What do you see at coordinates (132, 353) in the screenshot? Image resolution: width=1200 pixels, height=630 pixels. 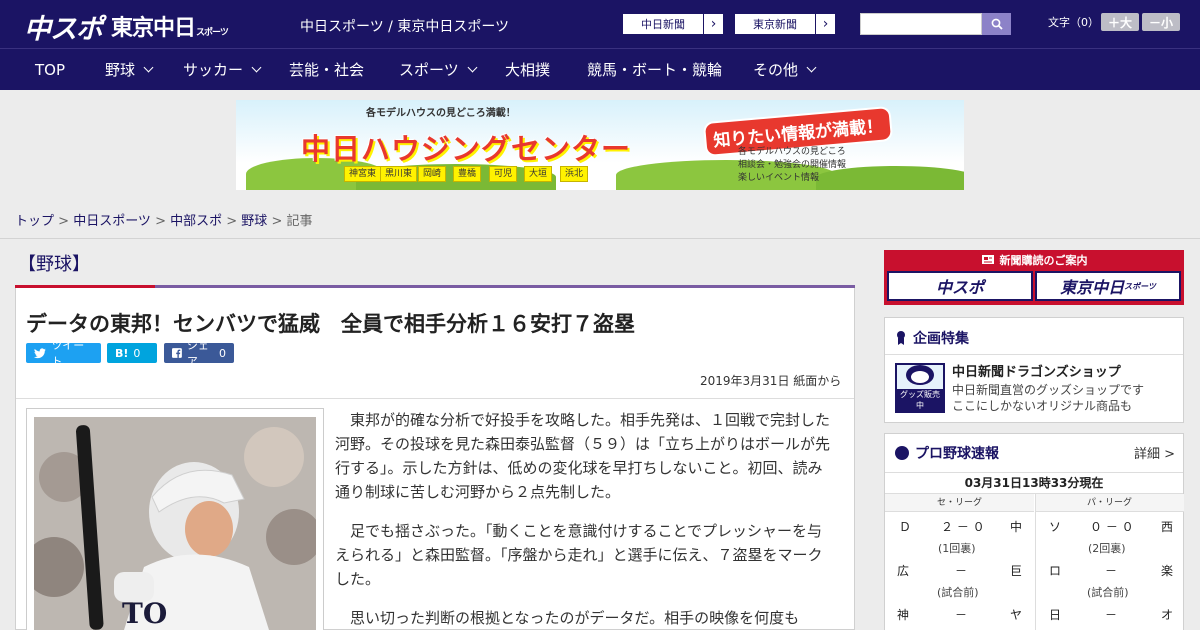 I see `hatena-bookmark-button: B! 0` at bounding box center [132, 353].